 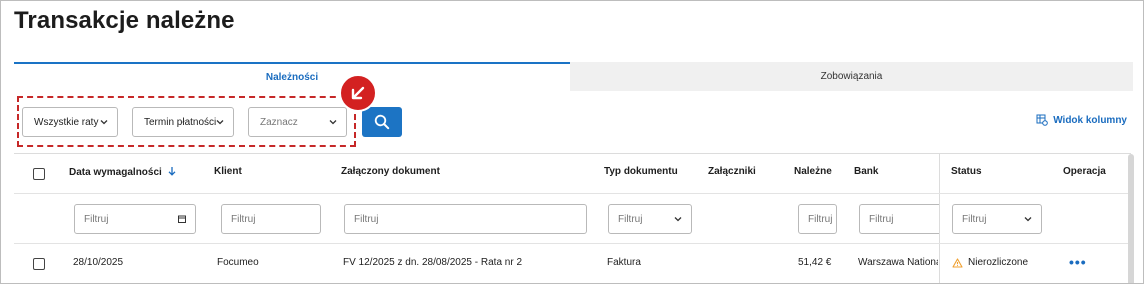 I want to click on cell-doc-type: Faktura, so click(x=624, y=262).